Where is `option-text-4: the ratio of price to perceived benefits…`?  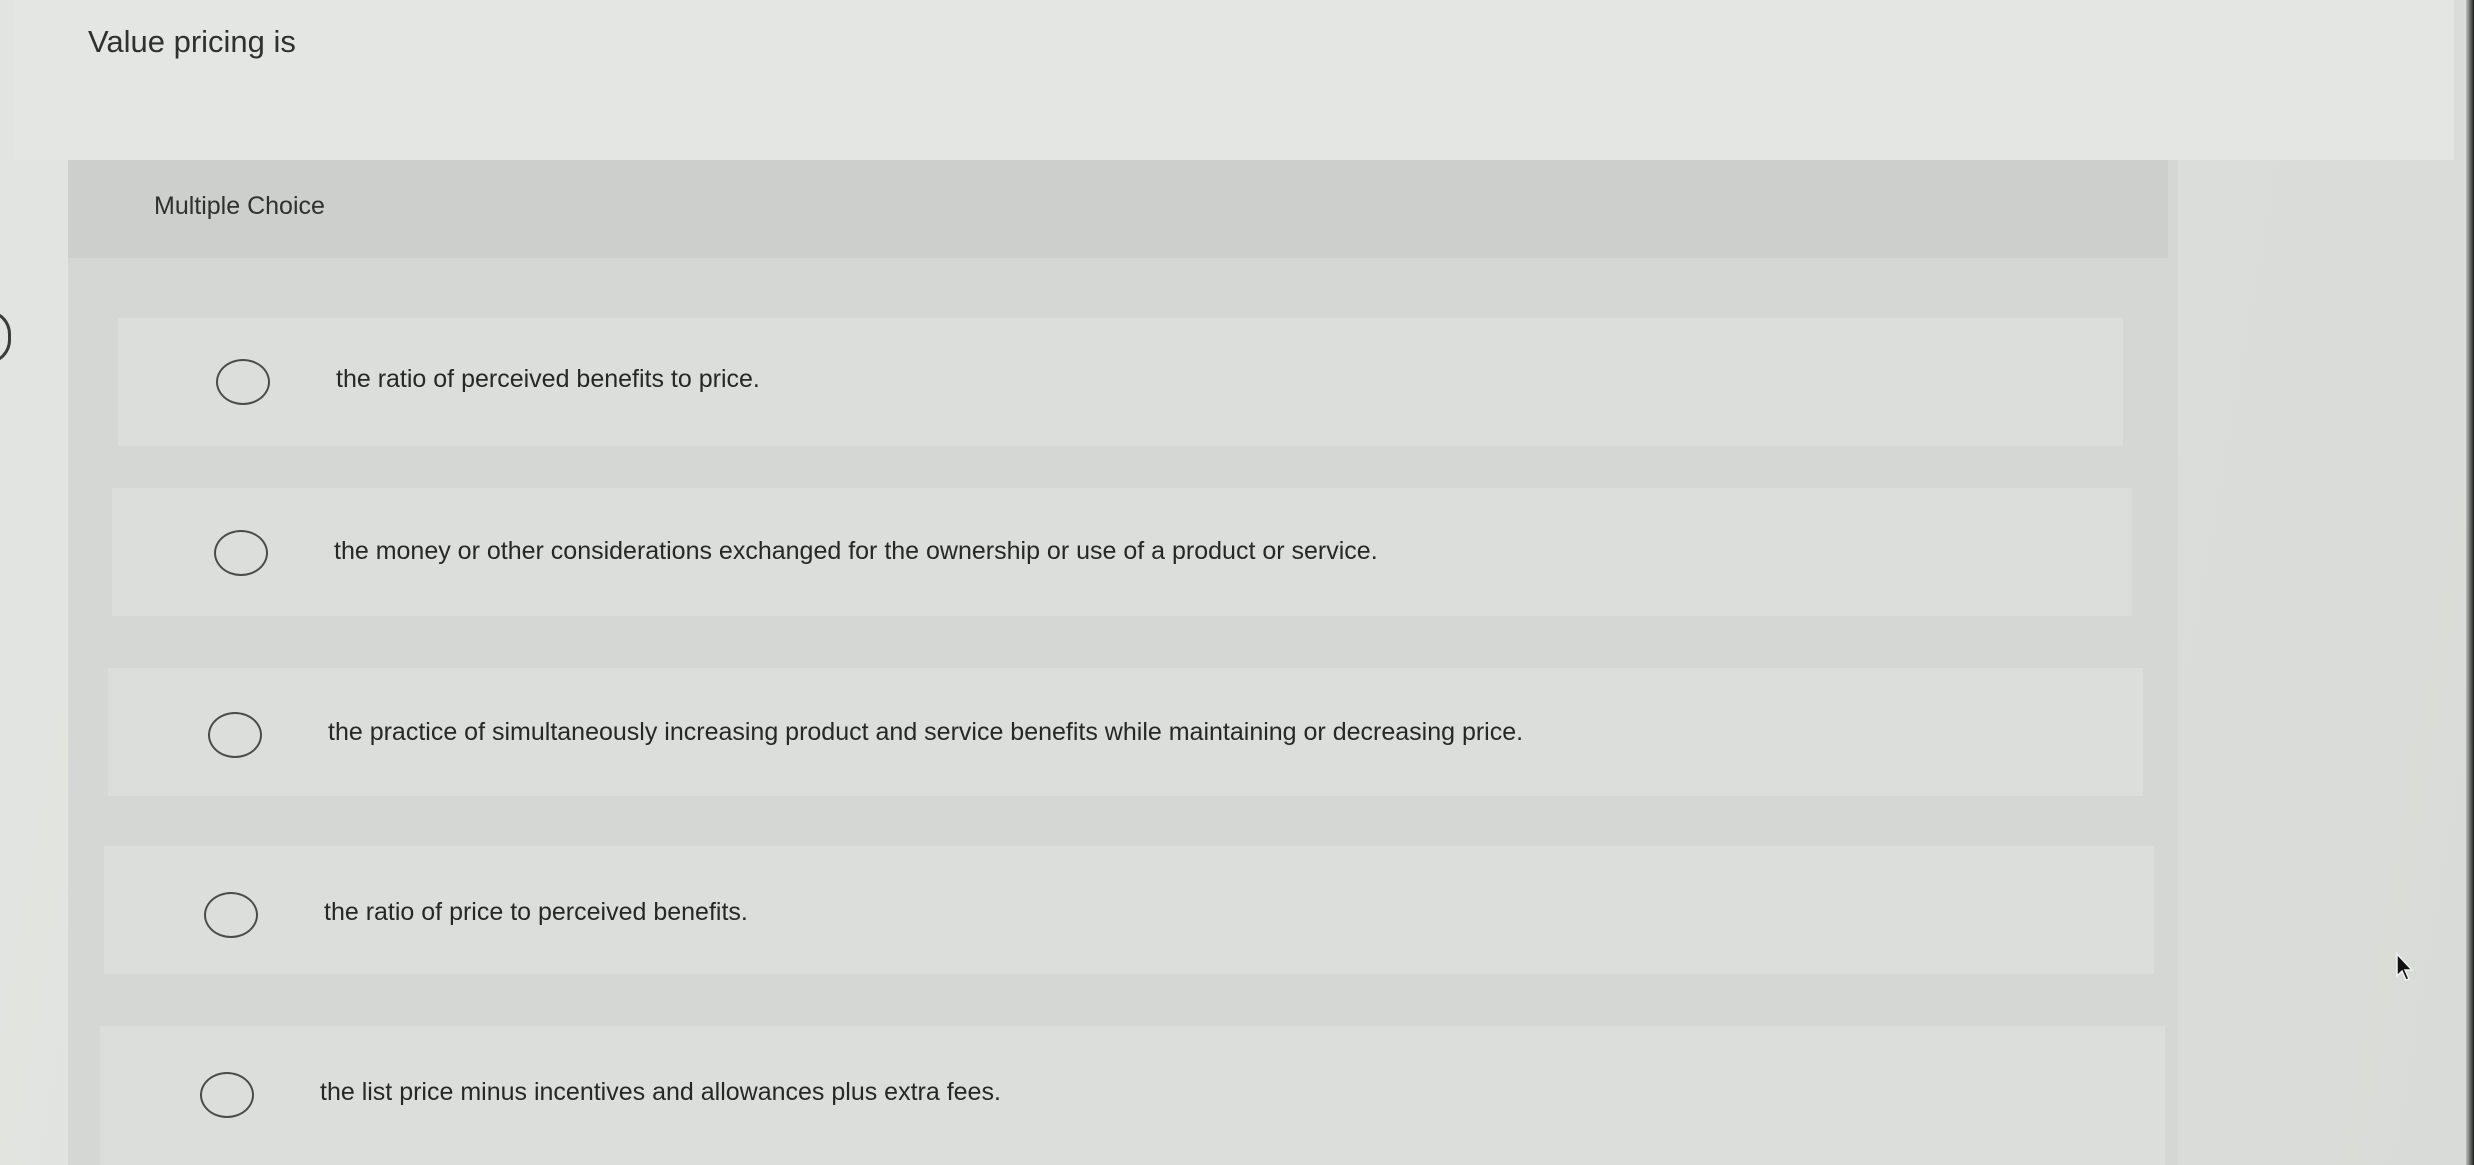 option-text-4: the ratio of price to perceived benefits… is located at coordinates (536, 912).